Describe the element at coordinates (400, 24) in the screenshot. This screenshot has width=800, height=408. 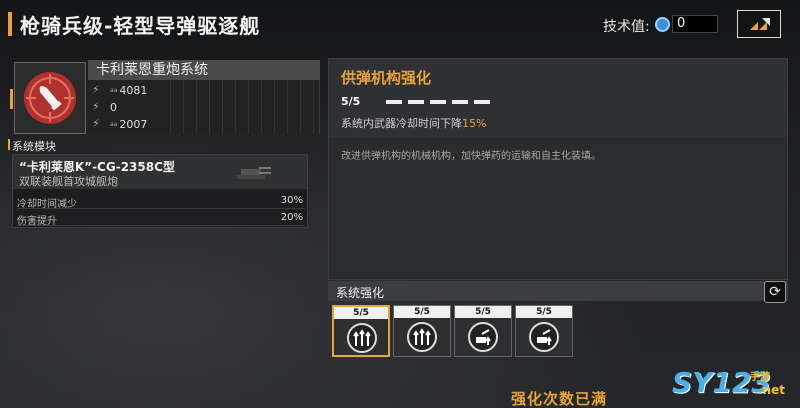
I see `top-header: 枪骑兵级-轻型导弹驱逐舰 技术值: 0` at that location.